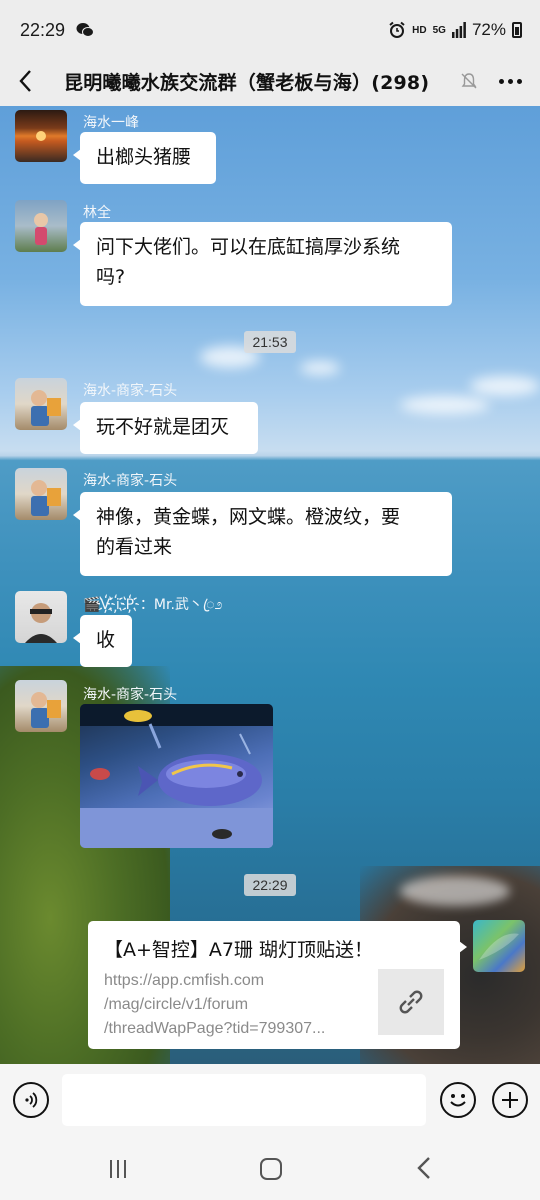 Image resolution: width=540 pixels, height=1200 pixels. I want to click on link-url-line: https://app.cmfish.com, so click(184, 980).